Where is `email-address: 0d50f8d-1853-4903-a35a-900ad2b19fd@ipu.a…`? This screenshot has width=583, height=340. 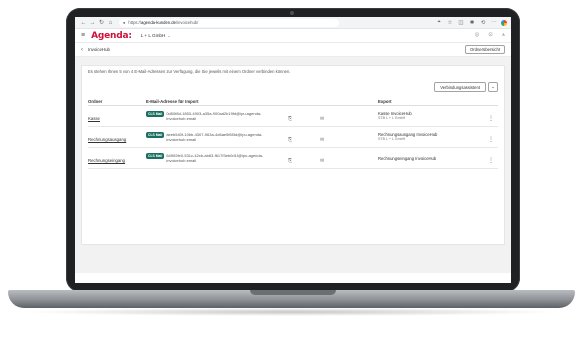 email-address: 0d50f8d-1853-4903-a35a-900ad2b19fd@ipu.a… is located at coordinates (214, 116).